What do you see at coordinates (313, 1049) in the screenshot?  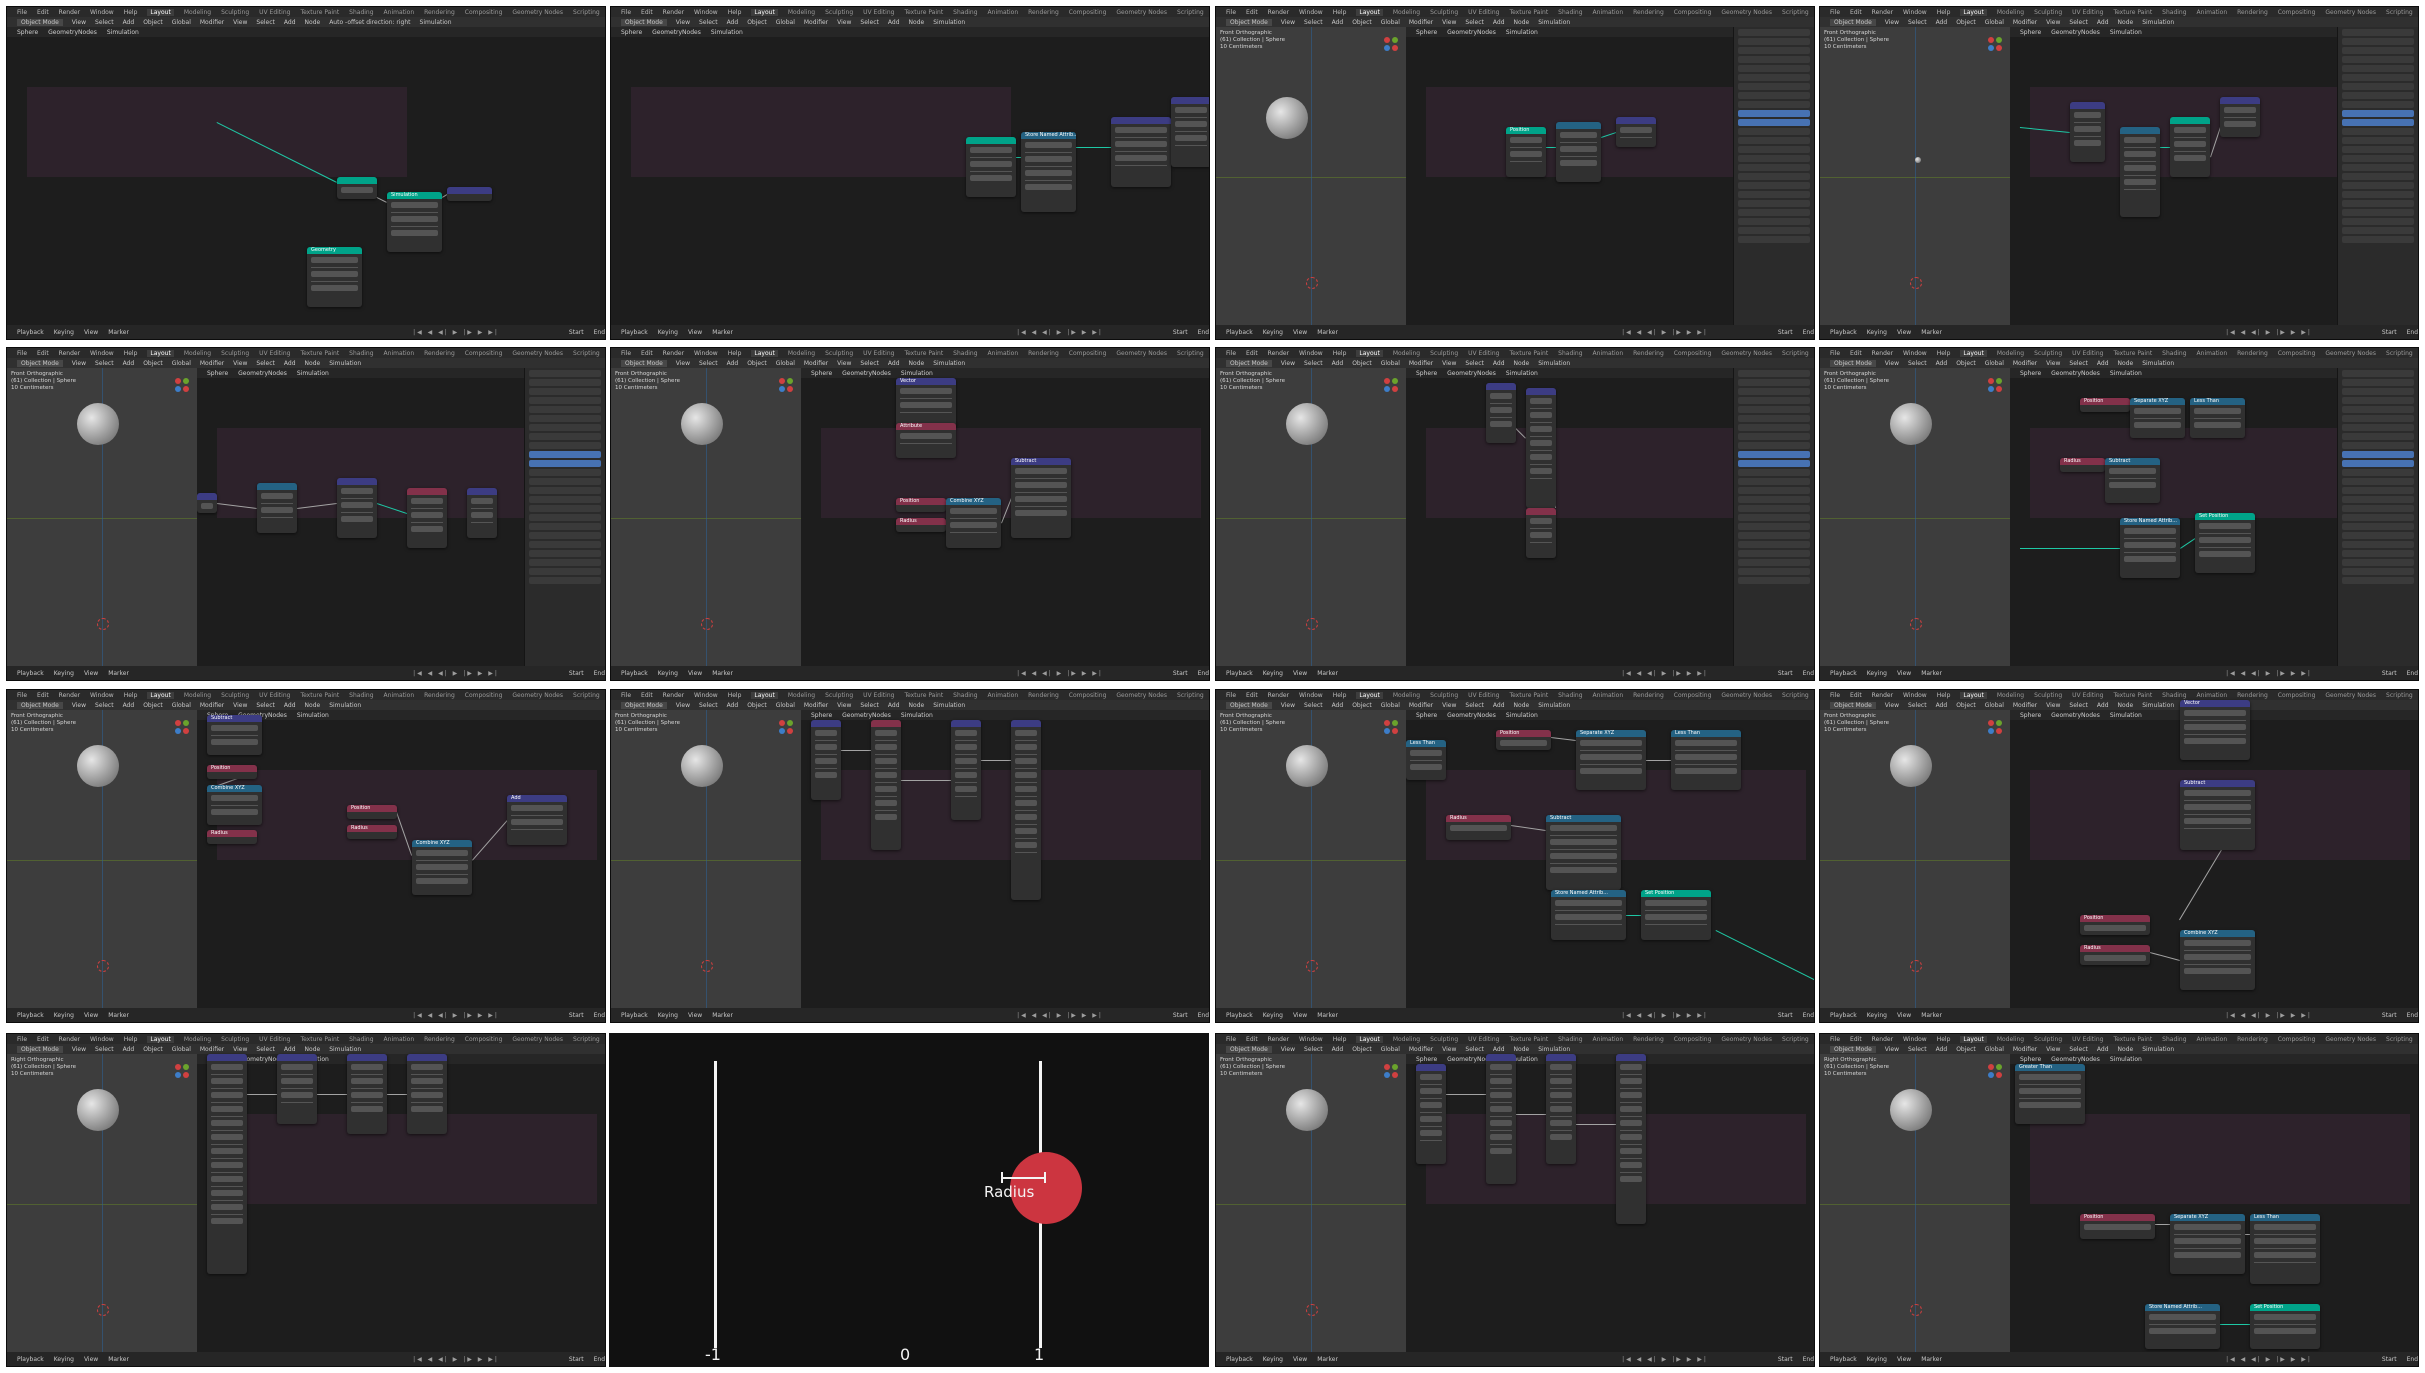 I see `node-editor-menu-item: Node` at bounding box center [313, 1049].